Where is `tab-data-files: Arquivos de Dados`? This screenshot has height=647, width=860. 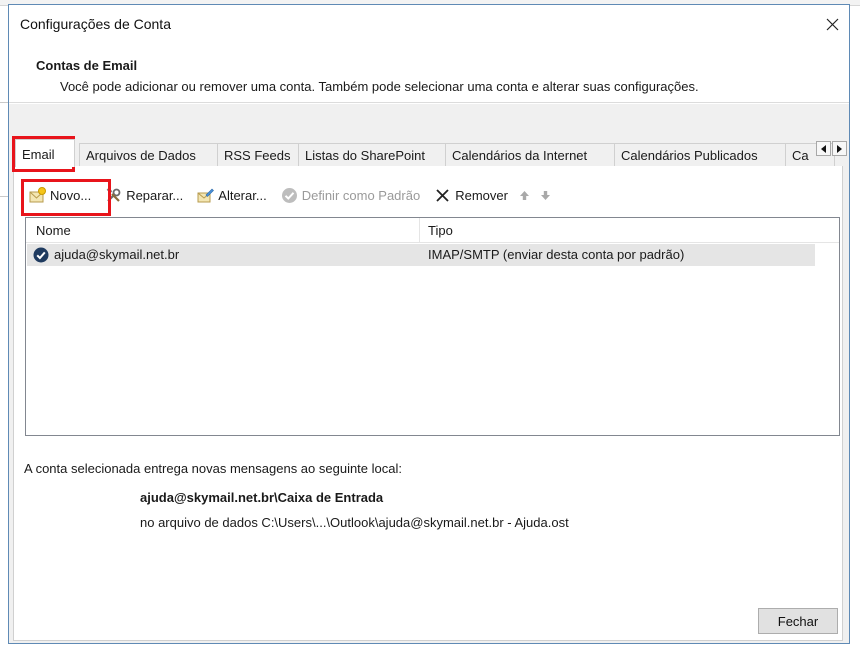
tab-data-files: Arquivos de Dados is located at coordinates (148, 155).